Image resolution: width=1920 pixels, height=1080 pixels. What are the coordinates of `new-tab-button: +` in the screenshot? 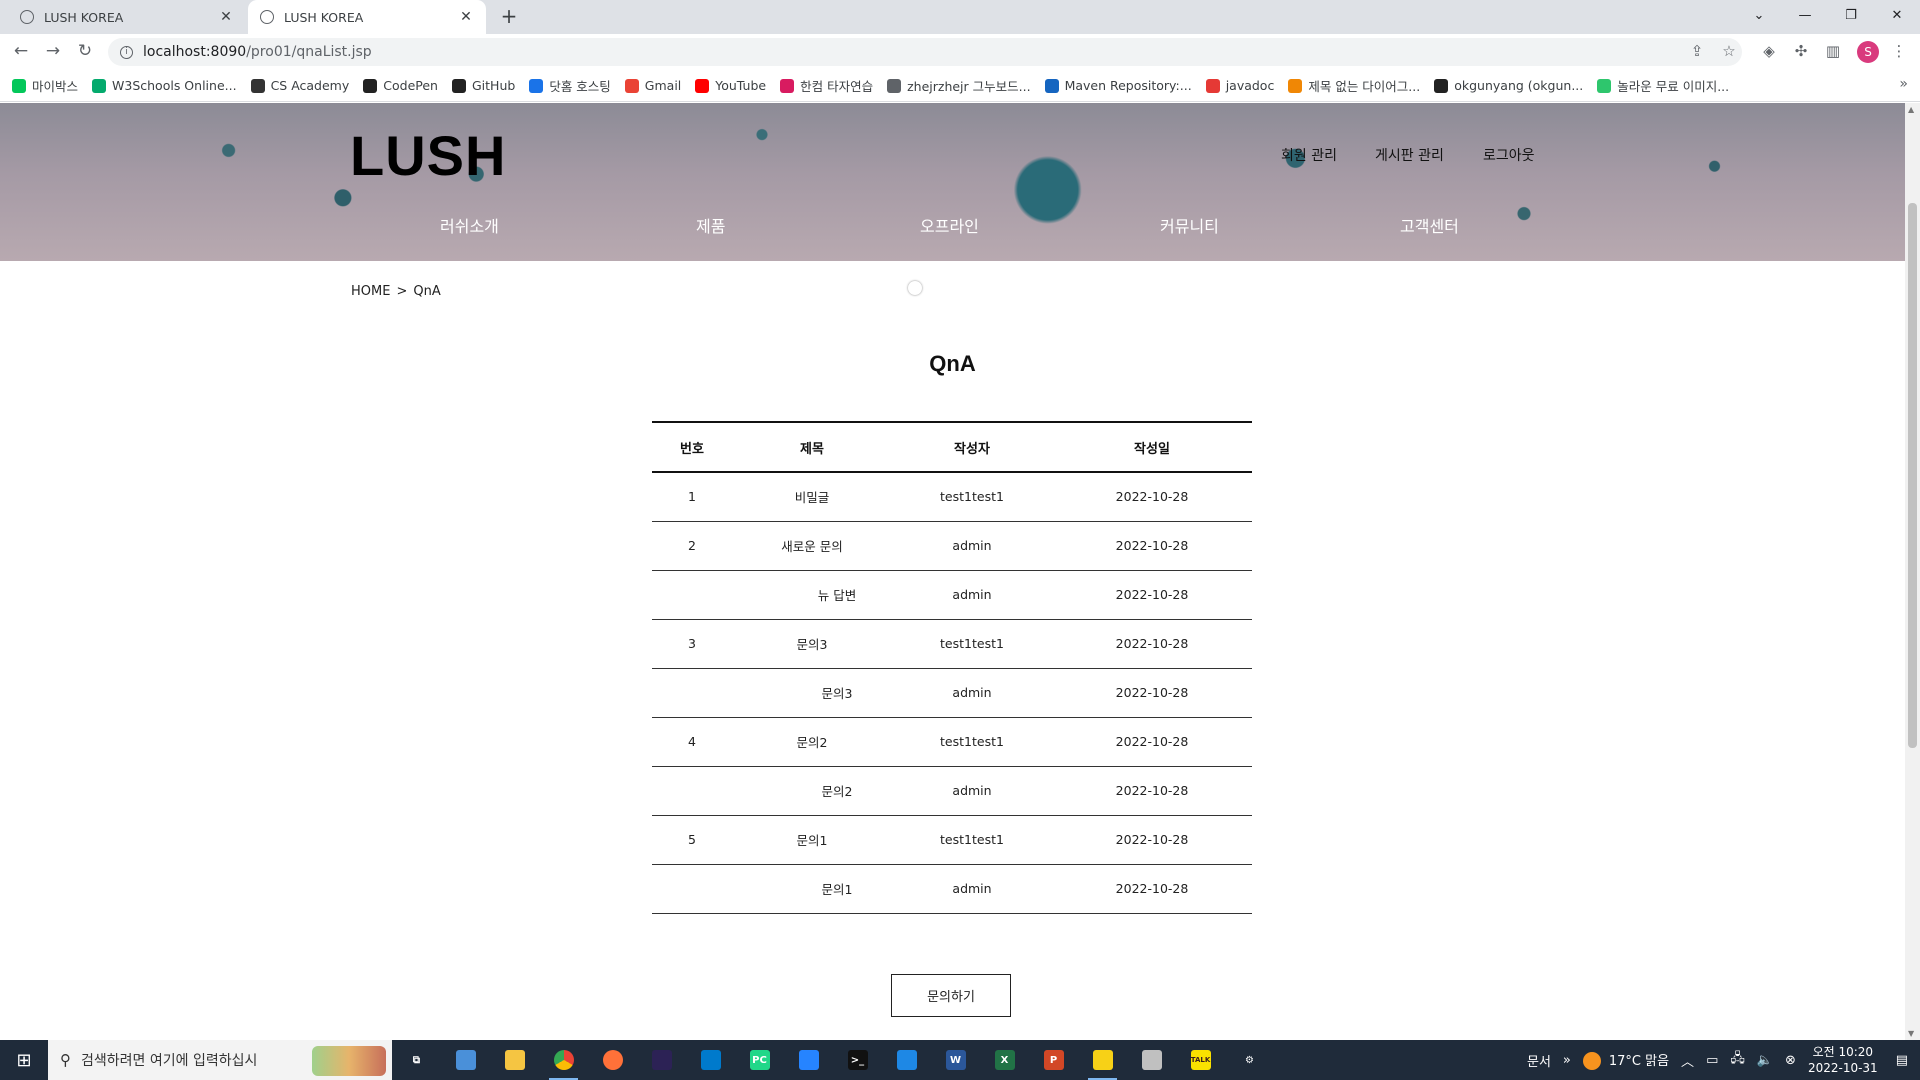 It's located at (509, 16).